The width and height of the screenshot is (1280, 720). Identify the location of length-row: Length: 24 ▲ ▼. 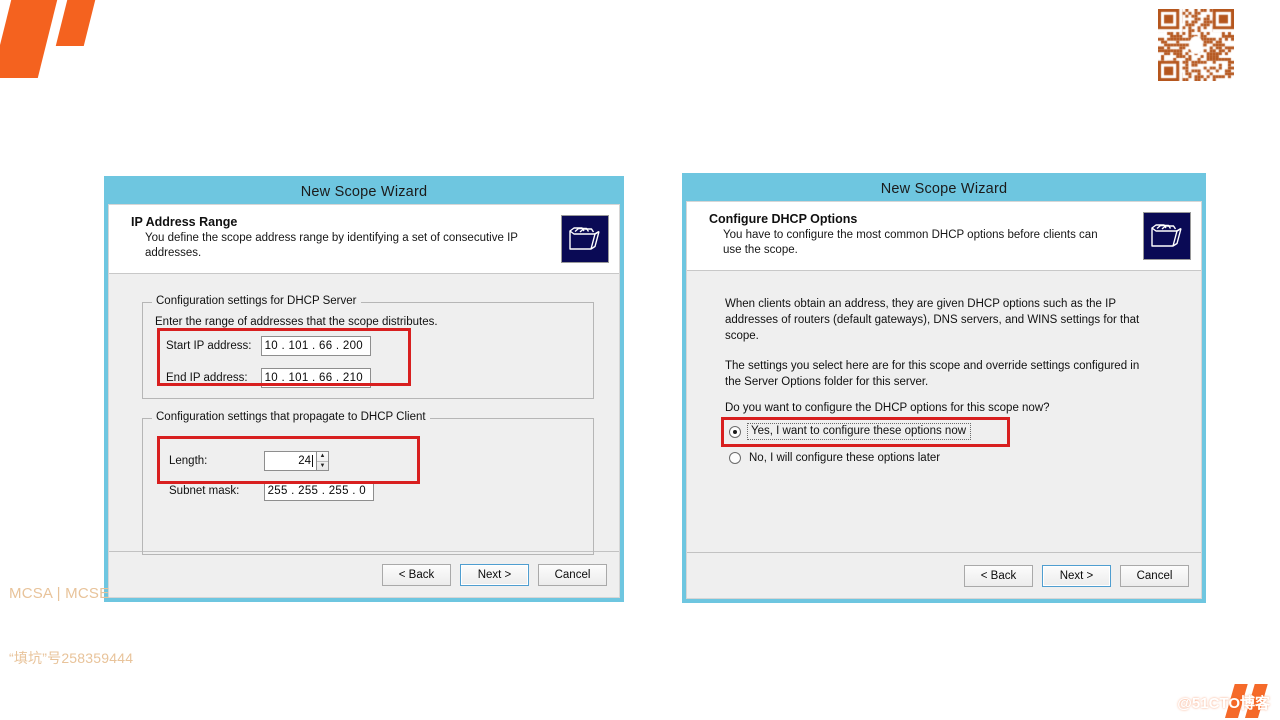
(249, 461).